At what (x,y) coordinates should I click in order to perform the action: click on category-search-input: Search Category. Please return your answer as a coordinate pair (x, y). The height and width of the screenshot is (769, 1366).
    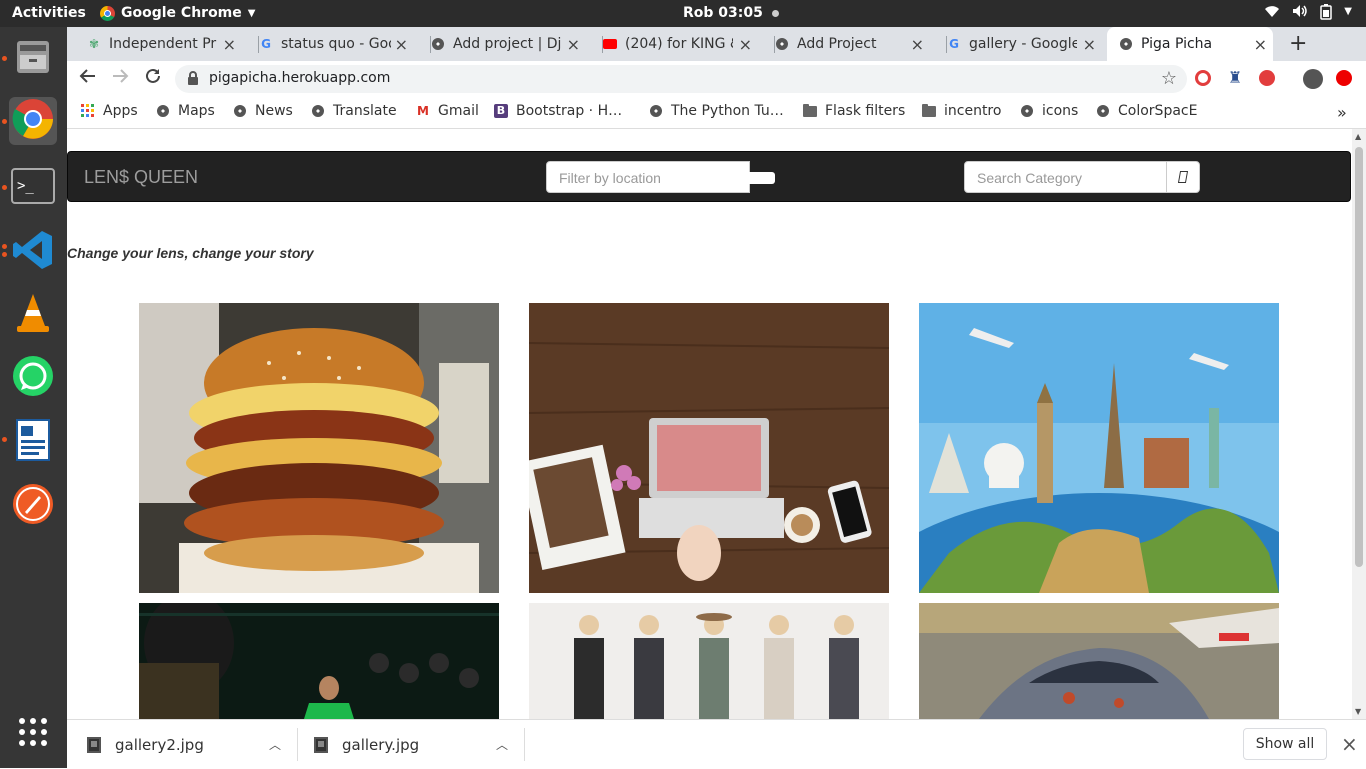
    Looking at the image, I should click on (1066, 177).